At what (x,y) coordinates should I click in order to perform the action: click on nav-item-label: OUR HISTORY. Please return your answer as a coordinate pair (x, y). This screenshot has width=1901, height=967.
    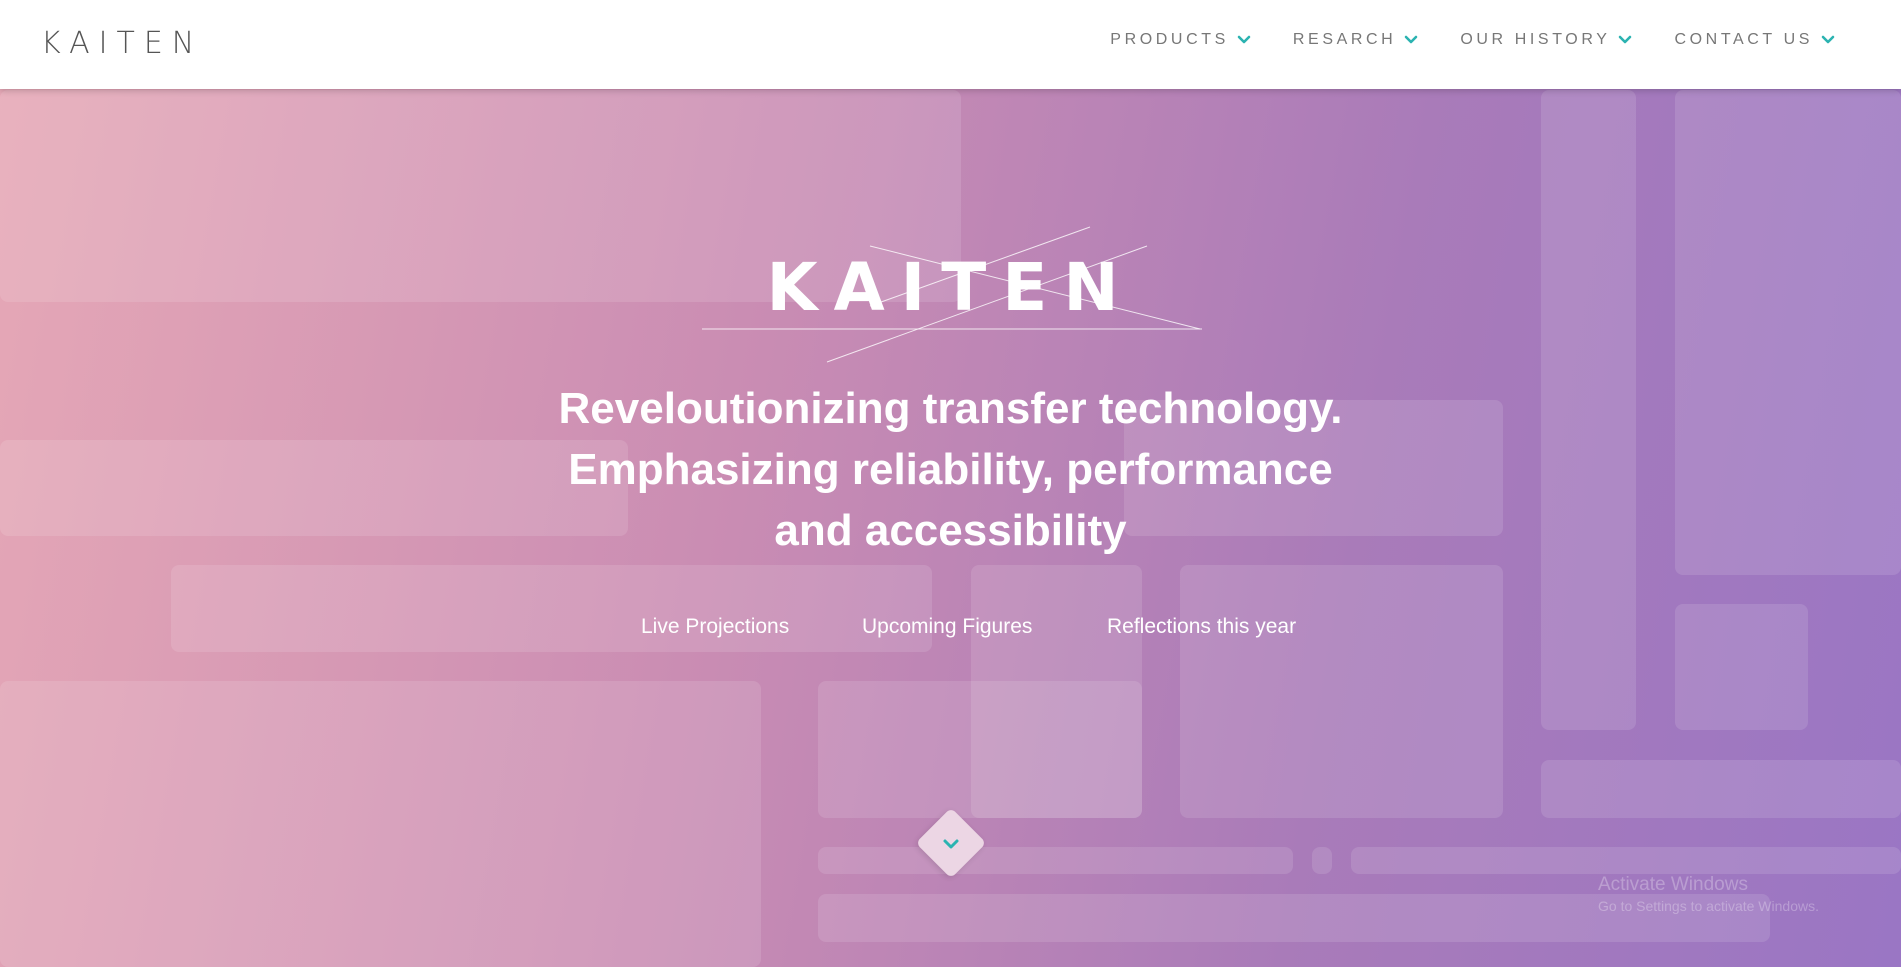
    Looking at the image, I should click on (1535, 39).